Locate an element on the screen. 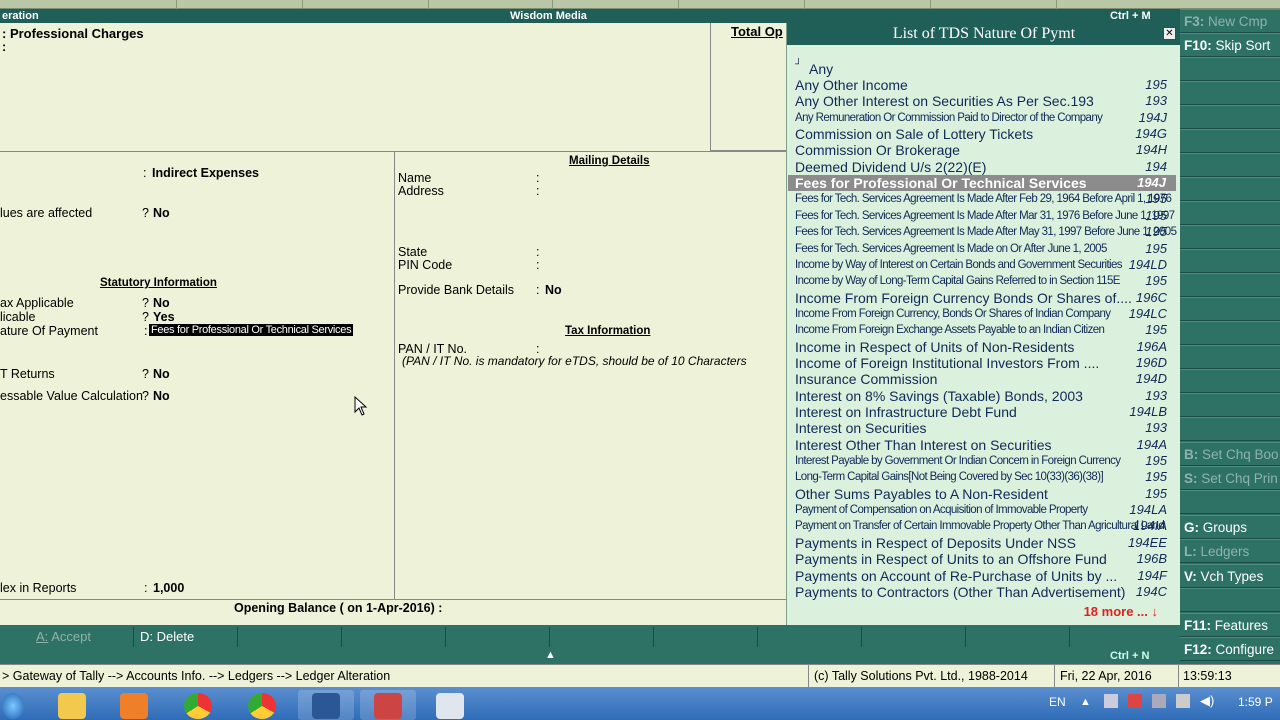 This screenshot has height=720, width=1280. battery-icon is located at coordinates (1183, 701).